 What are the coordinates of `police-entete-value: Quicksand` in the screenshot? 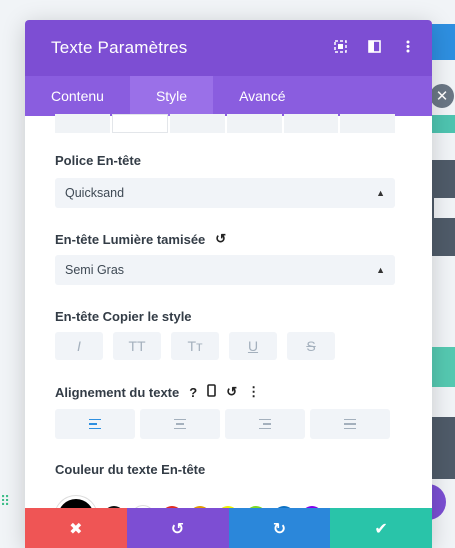 It's located at (95, 193).